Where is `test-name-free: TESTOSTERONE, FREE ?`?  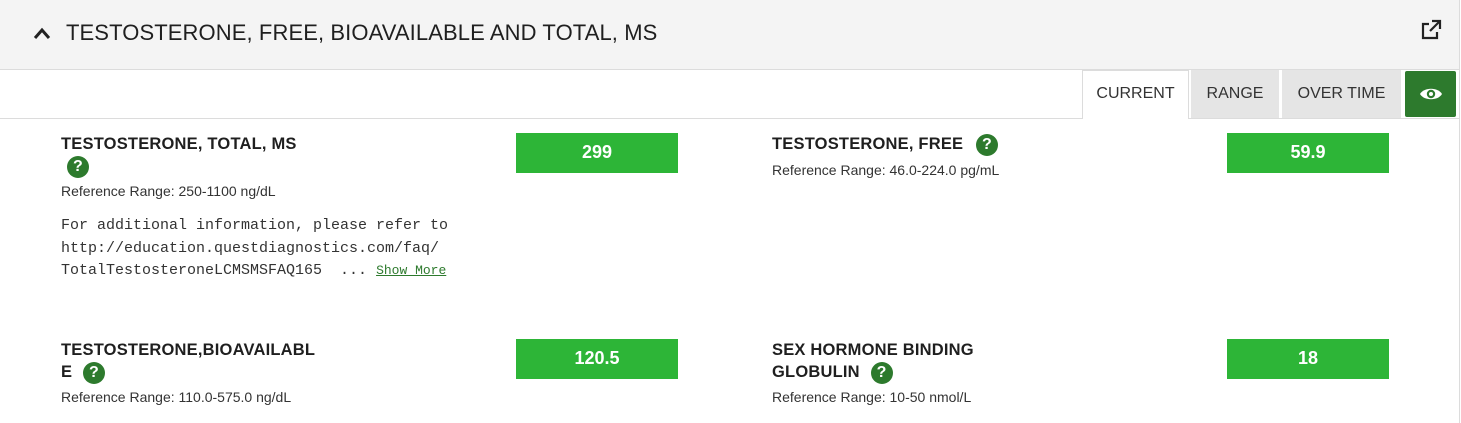 test-name-free: TESTOSTERONE, FREE ? is located at coordinates (885, 144).